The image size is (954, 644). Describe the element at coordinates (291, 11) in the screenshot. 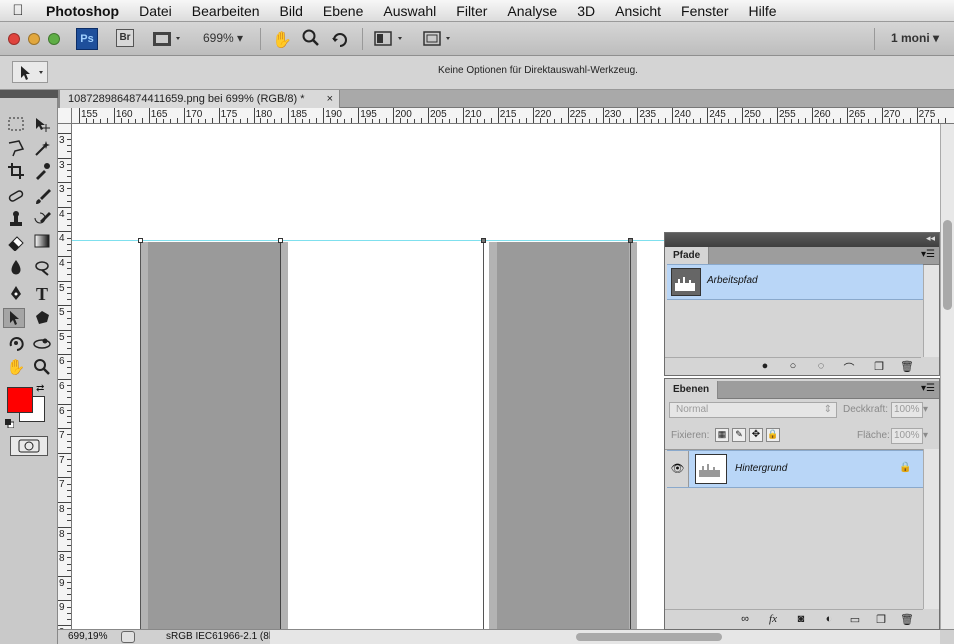

I see `menu-bild: Bild` at that location.